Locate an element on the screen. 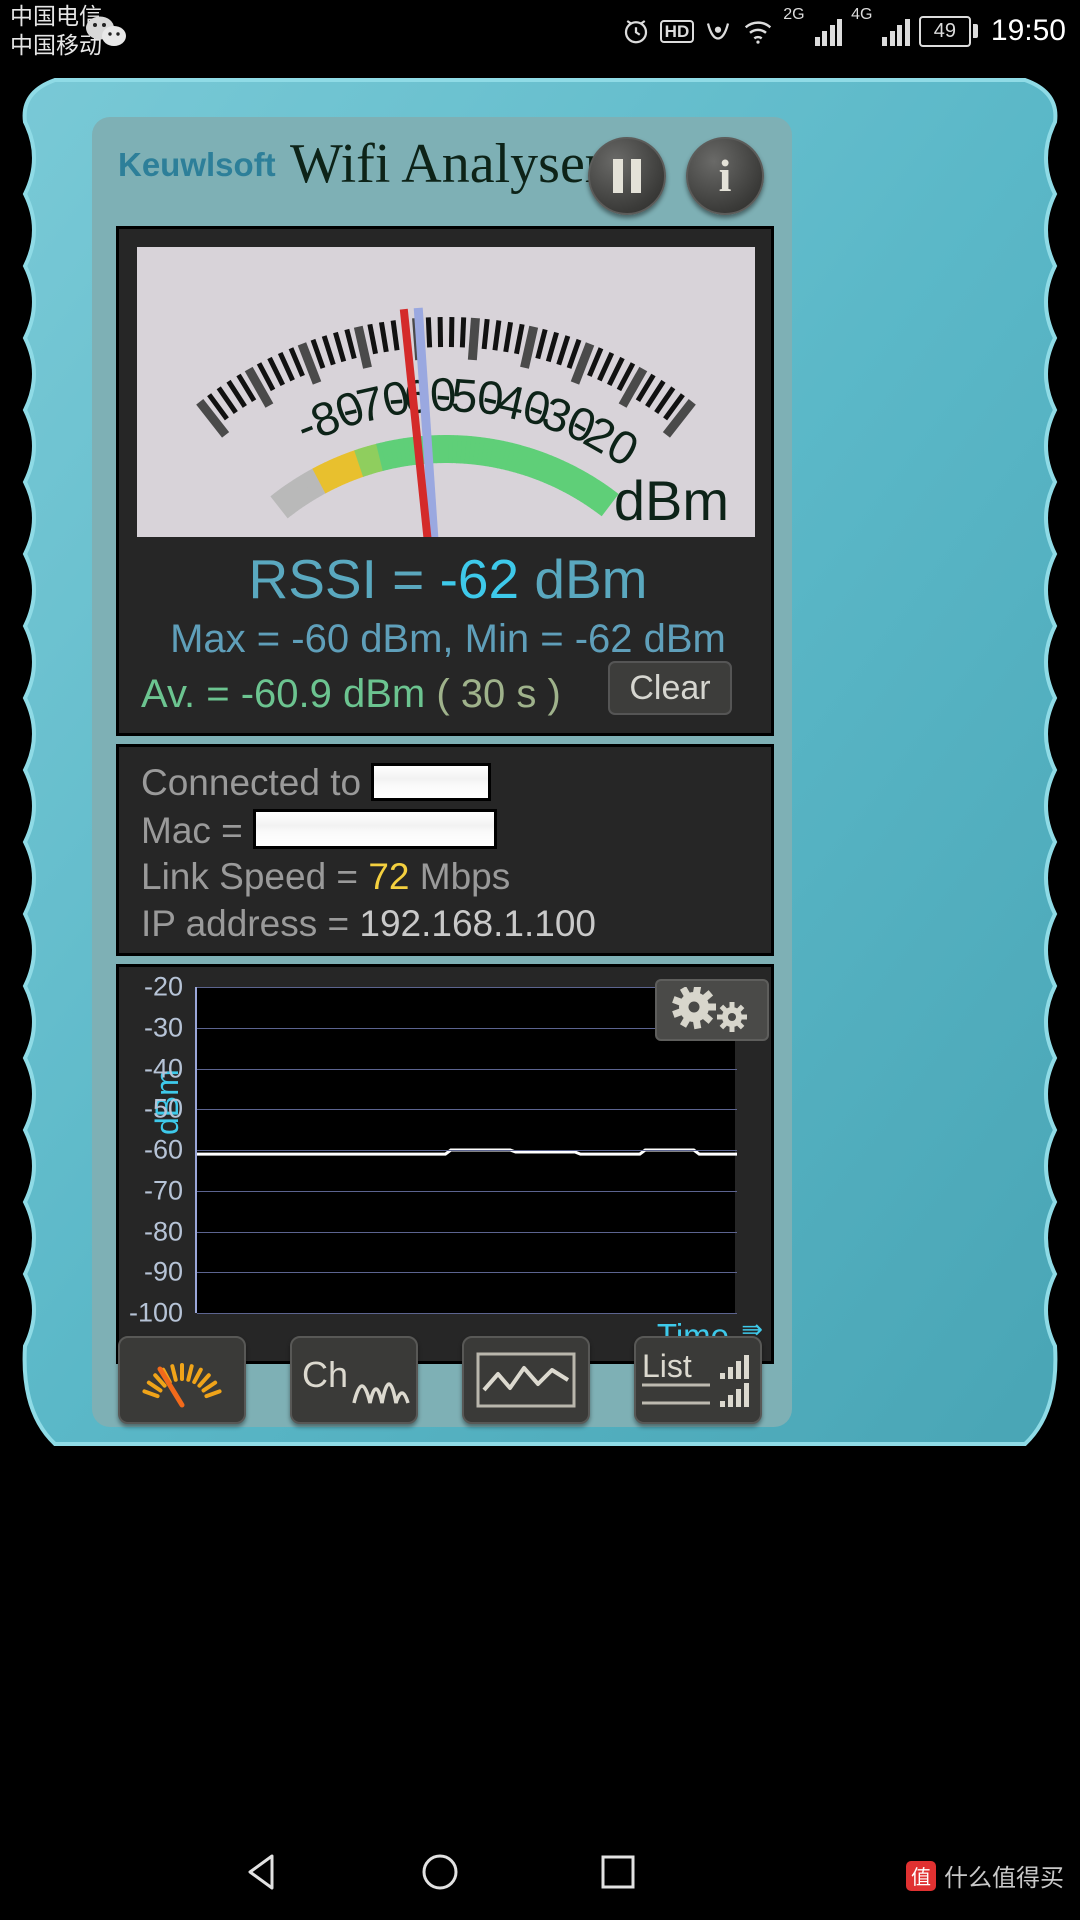  connected-ssid-row: Connected to is located at coordinates (316, 783).